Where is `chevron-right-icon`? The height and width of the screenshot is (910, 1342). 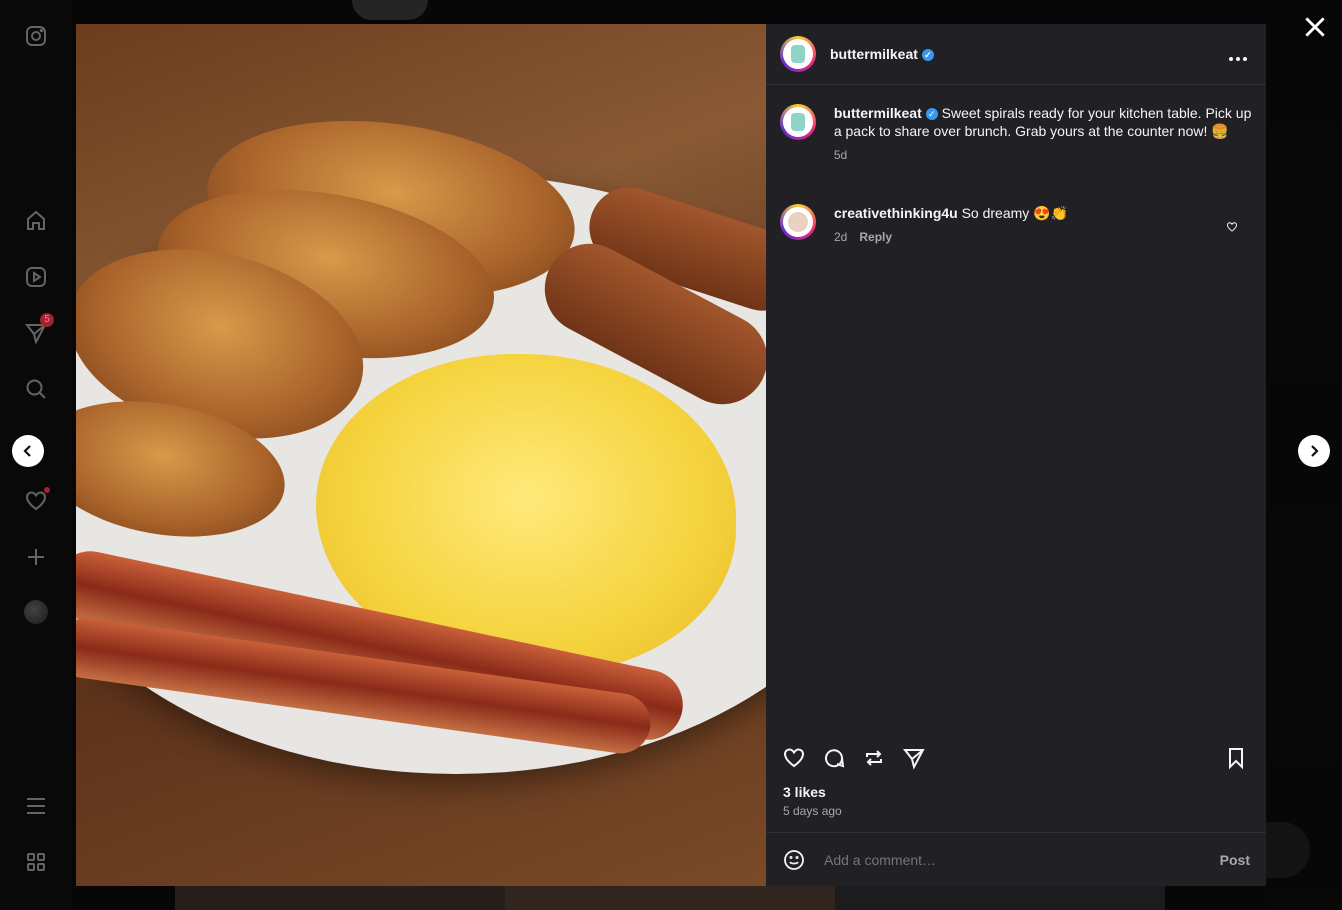
chevron-right-icon is located at coordinates (1315, 451).